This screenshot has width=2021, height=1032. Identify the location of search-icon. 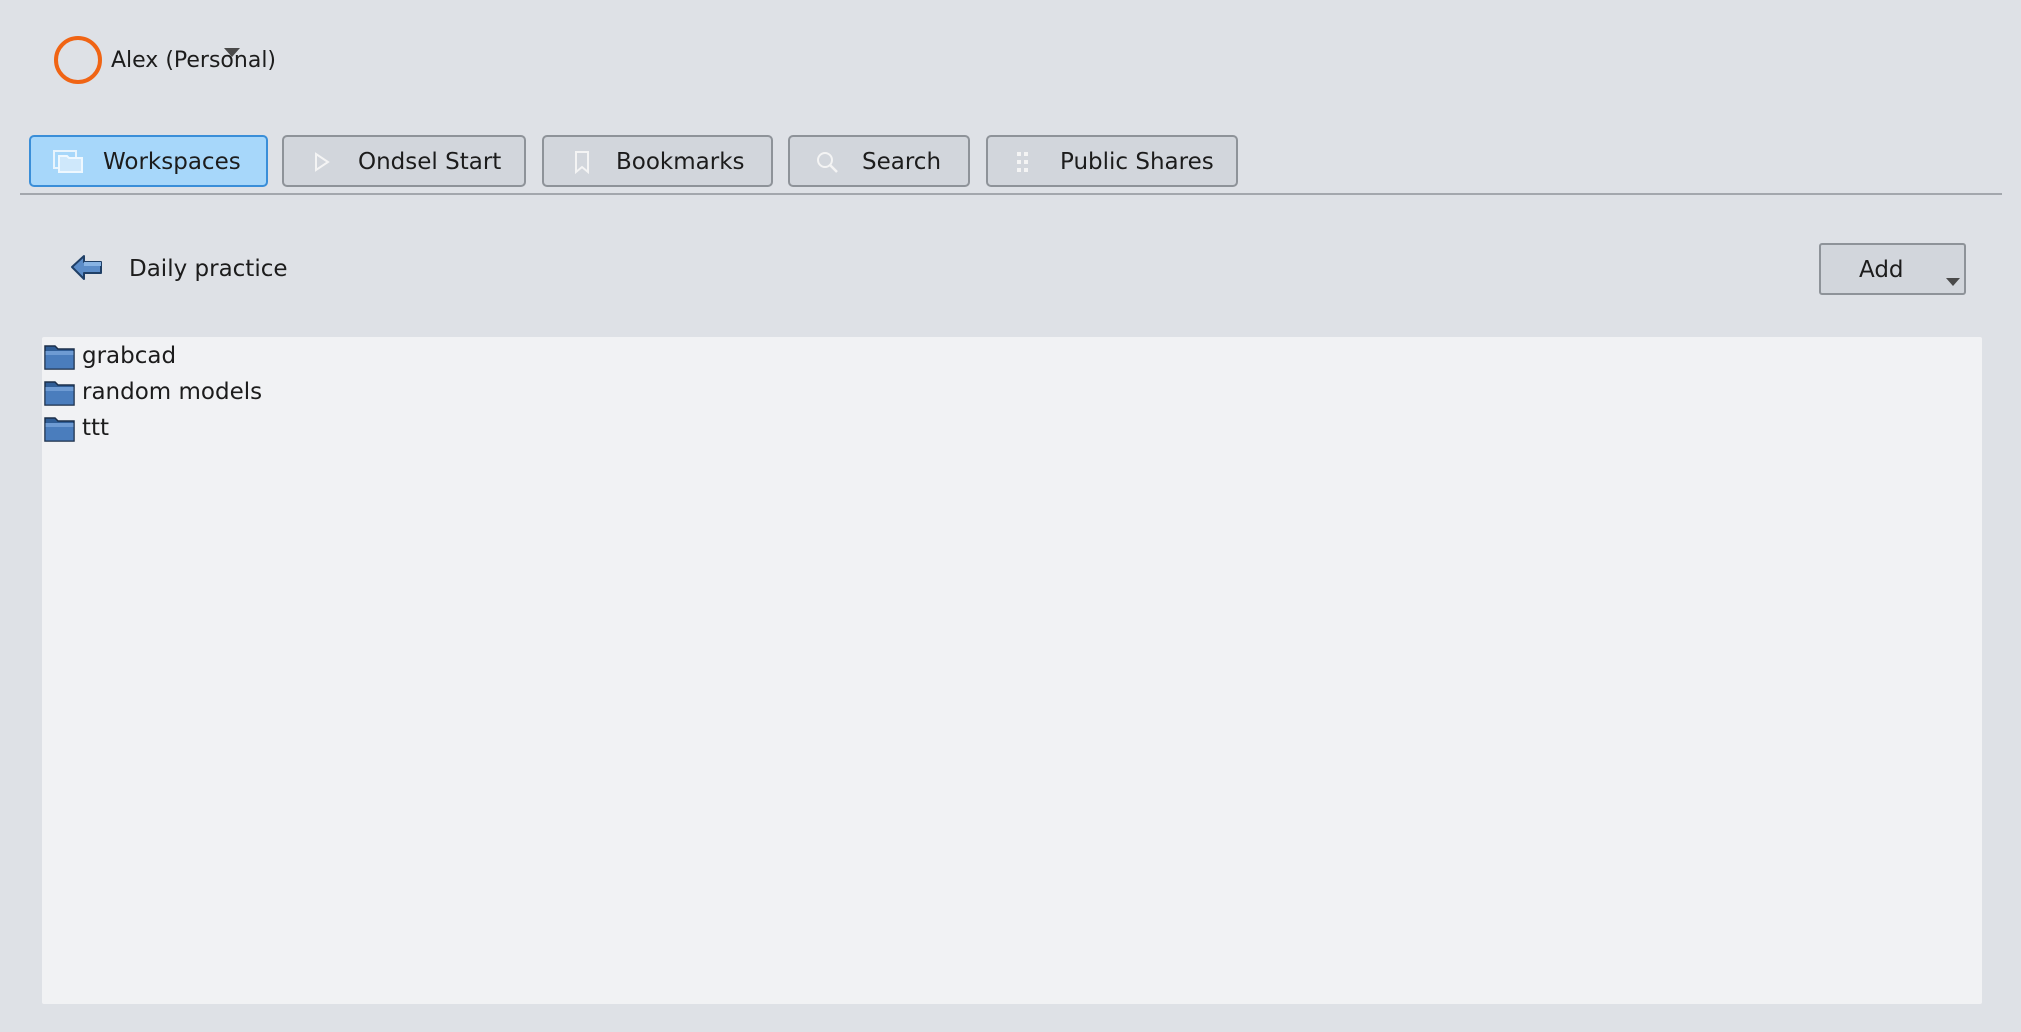
(828, 162).